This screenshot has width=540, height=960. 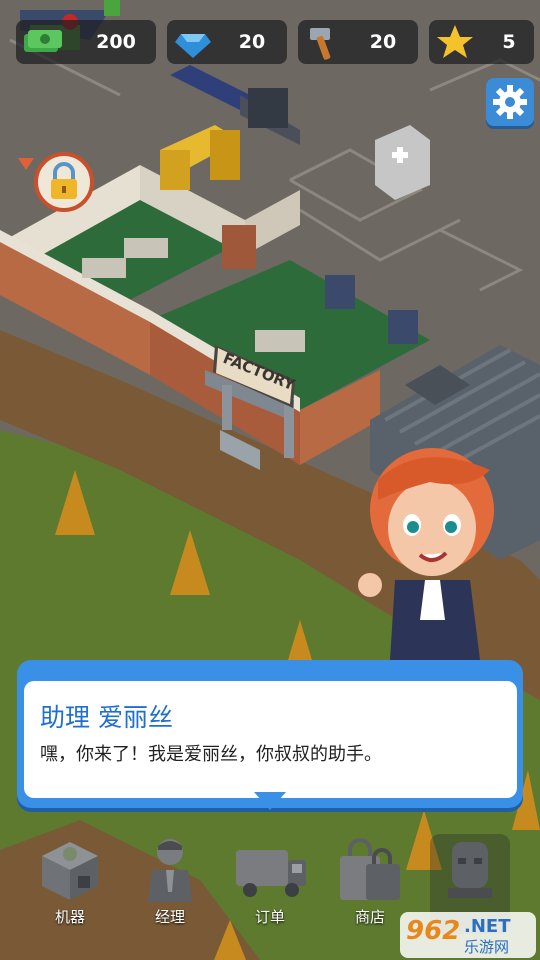 I want to click on truck-icon, so click(x=271, y=873).